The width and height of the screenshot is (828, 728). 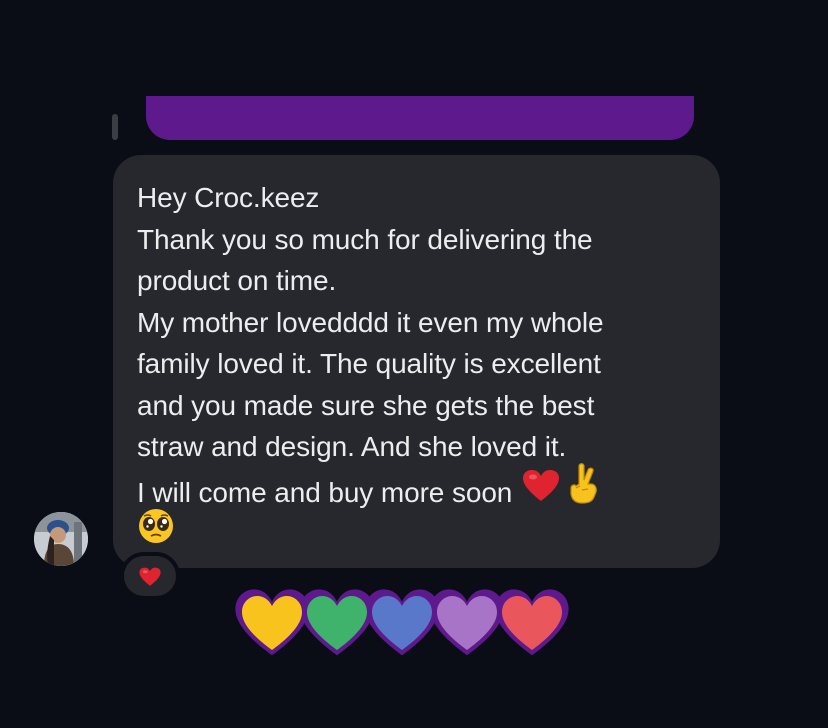 I want to click on rainbow-hearts-sticker, so click(x=405, y=624).